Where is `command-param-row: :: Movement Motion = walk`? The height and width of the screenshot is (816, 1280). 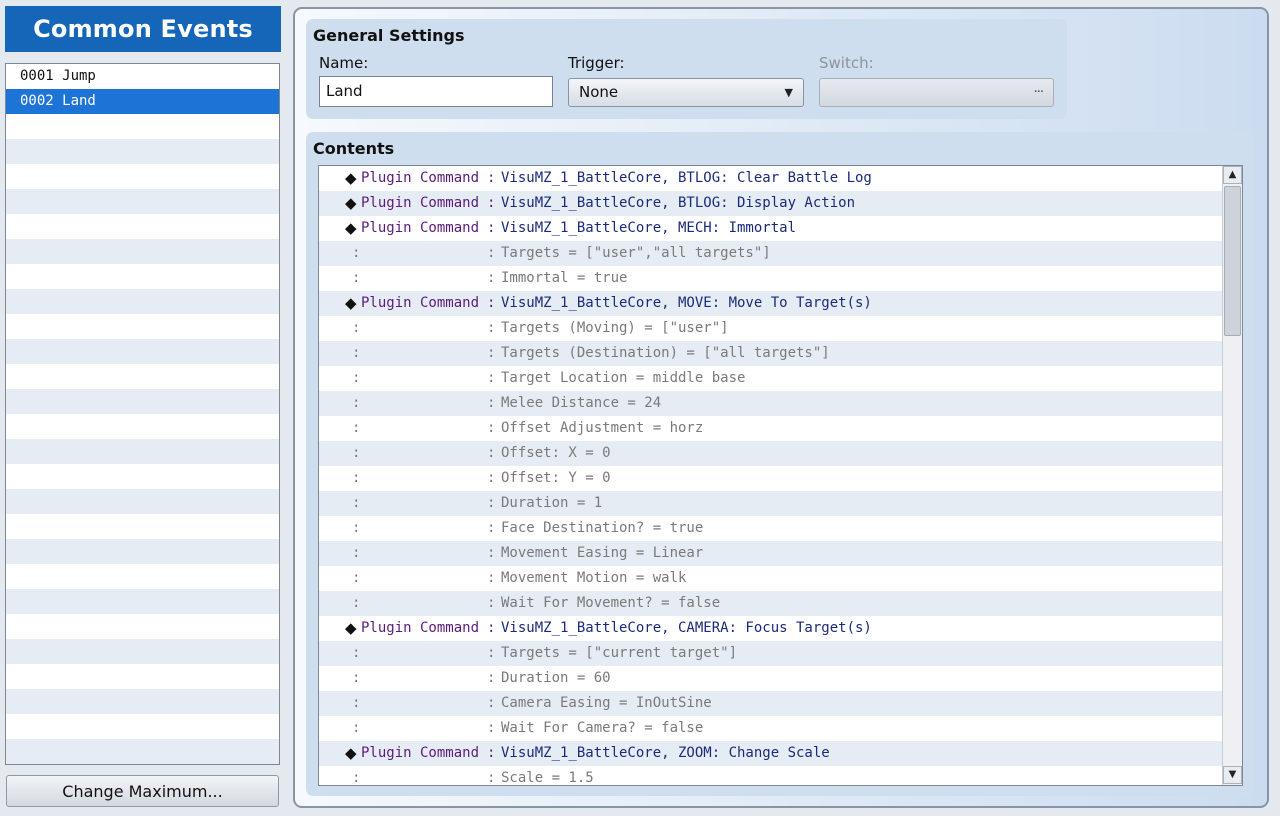
command-param-row: :: Movement Motion = walk is located at coordinates (780, 578).